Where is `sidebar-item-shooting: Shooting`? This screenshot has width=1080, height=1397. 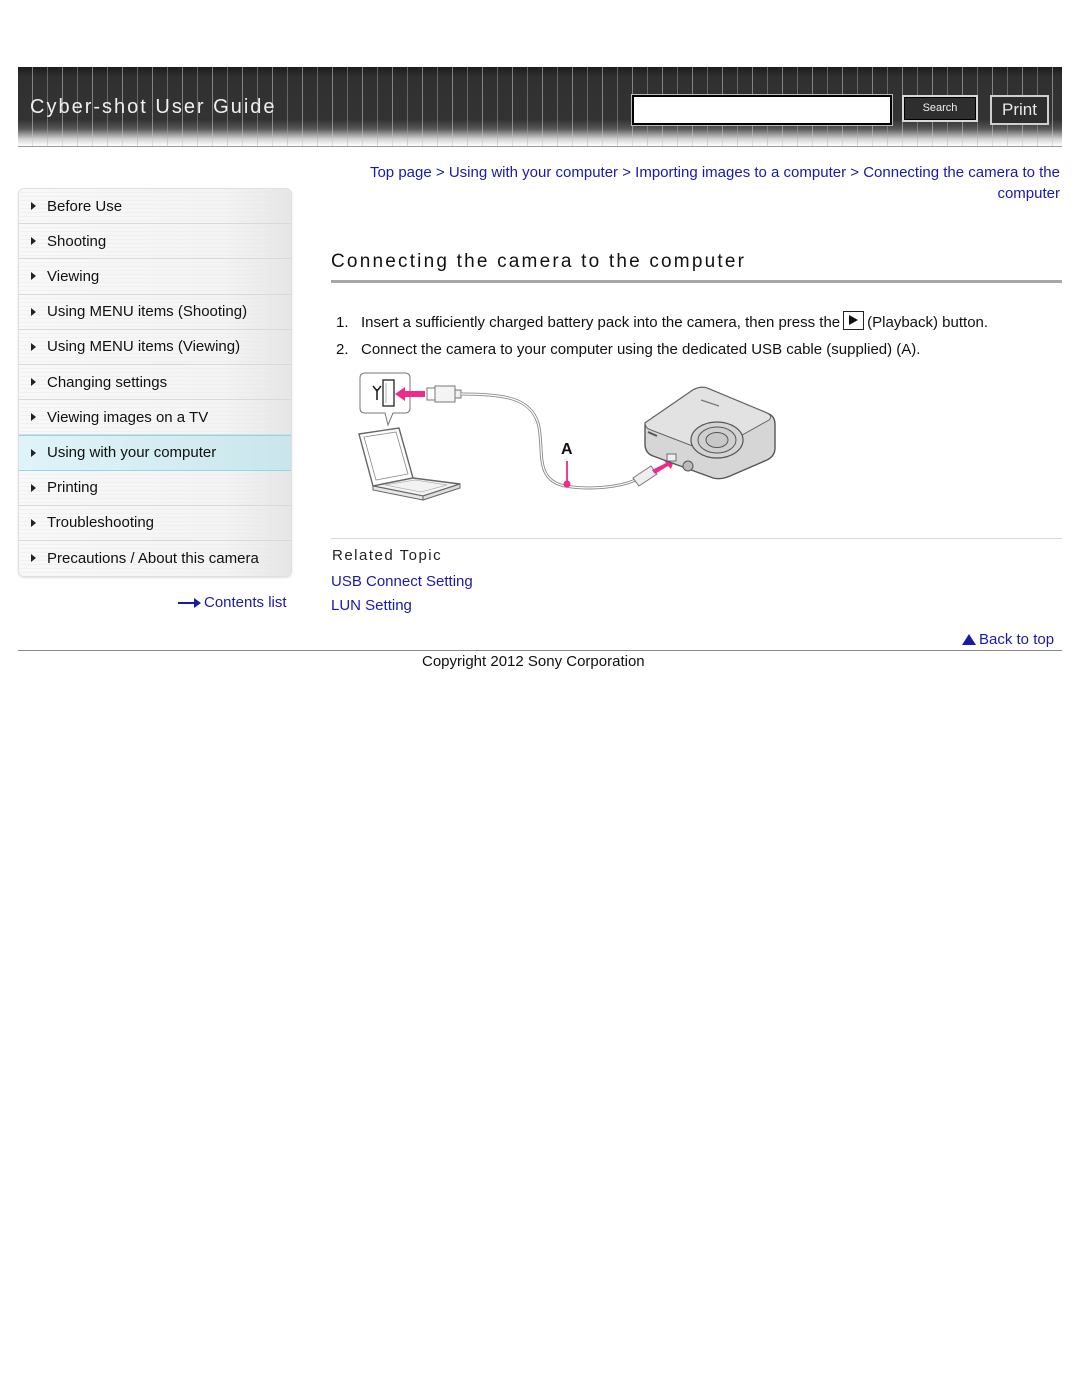
sidebar-item-shooting: Shooting is located at coordinates (155, 242).